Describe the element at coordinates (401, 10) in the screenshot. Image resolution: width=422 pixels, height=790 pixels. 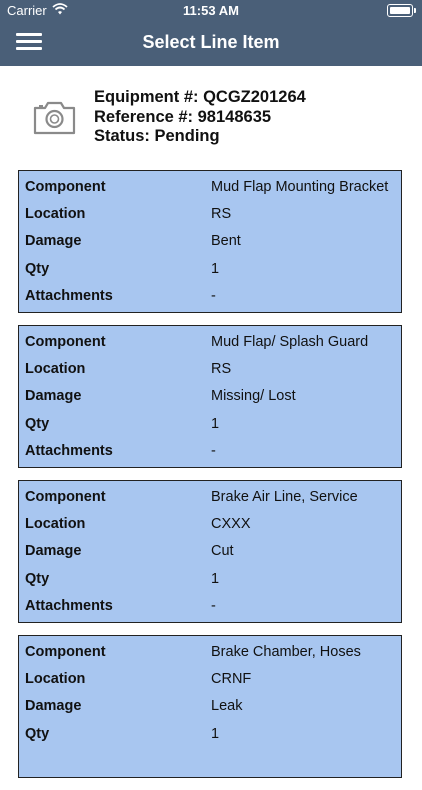
I see `battery-icon` at that location.